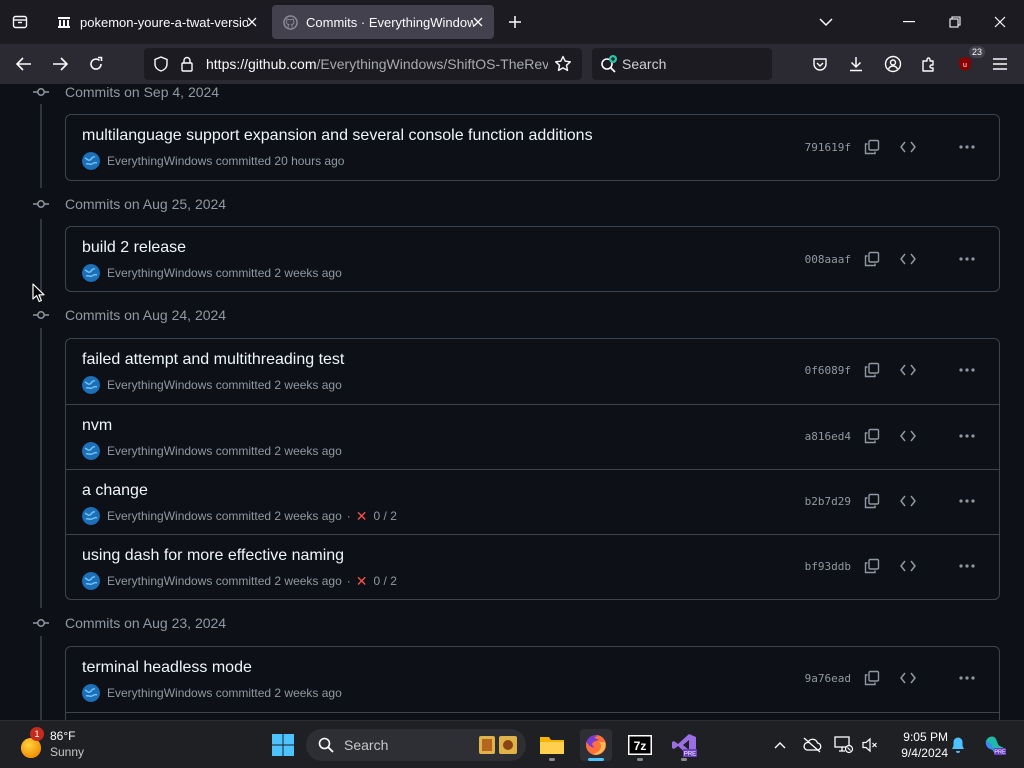 The width and height of the screenshot is (1024, 768). Describe the element at coordinates (828, 566) in the screenshot. I see `commit-sha-link: bf93ddb` at that location.